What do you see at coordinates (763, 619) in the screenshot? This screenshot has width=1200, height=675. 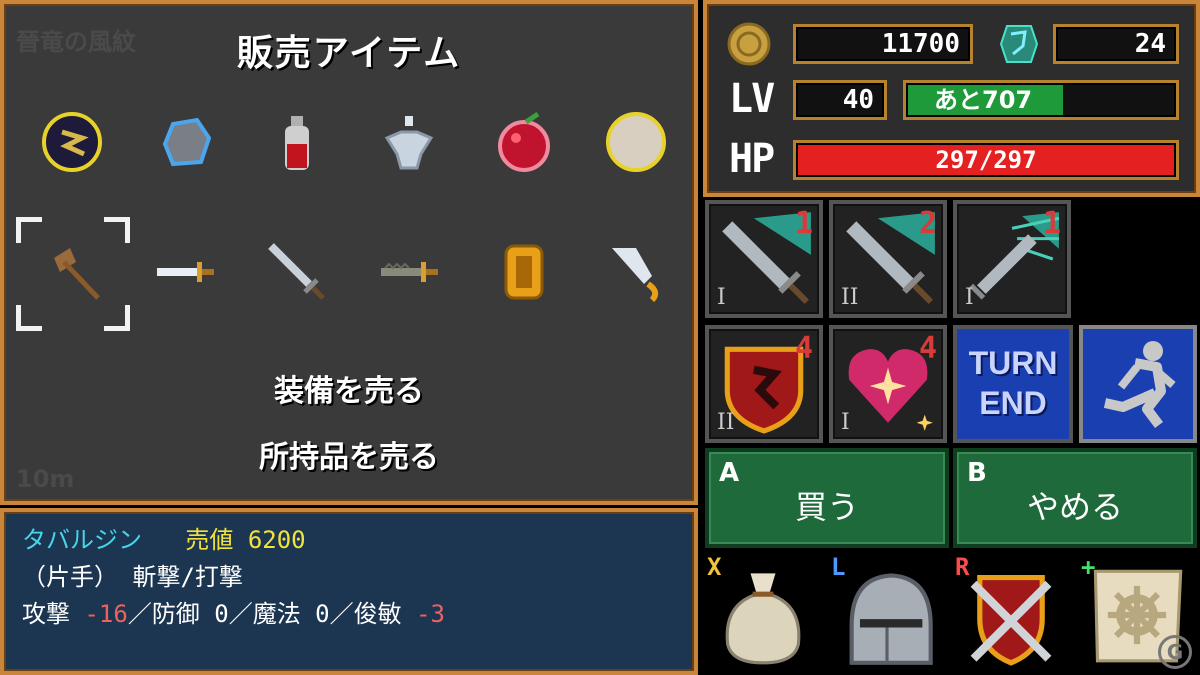 I see `bag-icon` at bounding box center [763, 619].